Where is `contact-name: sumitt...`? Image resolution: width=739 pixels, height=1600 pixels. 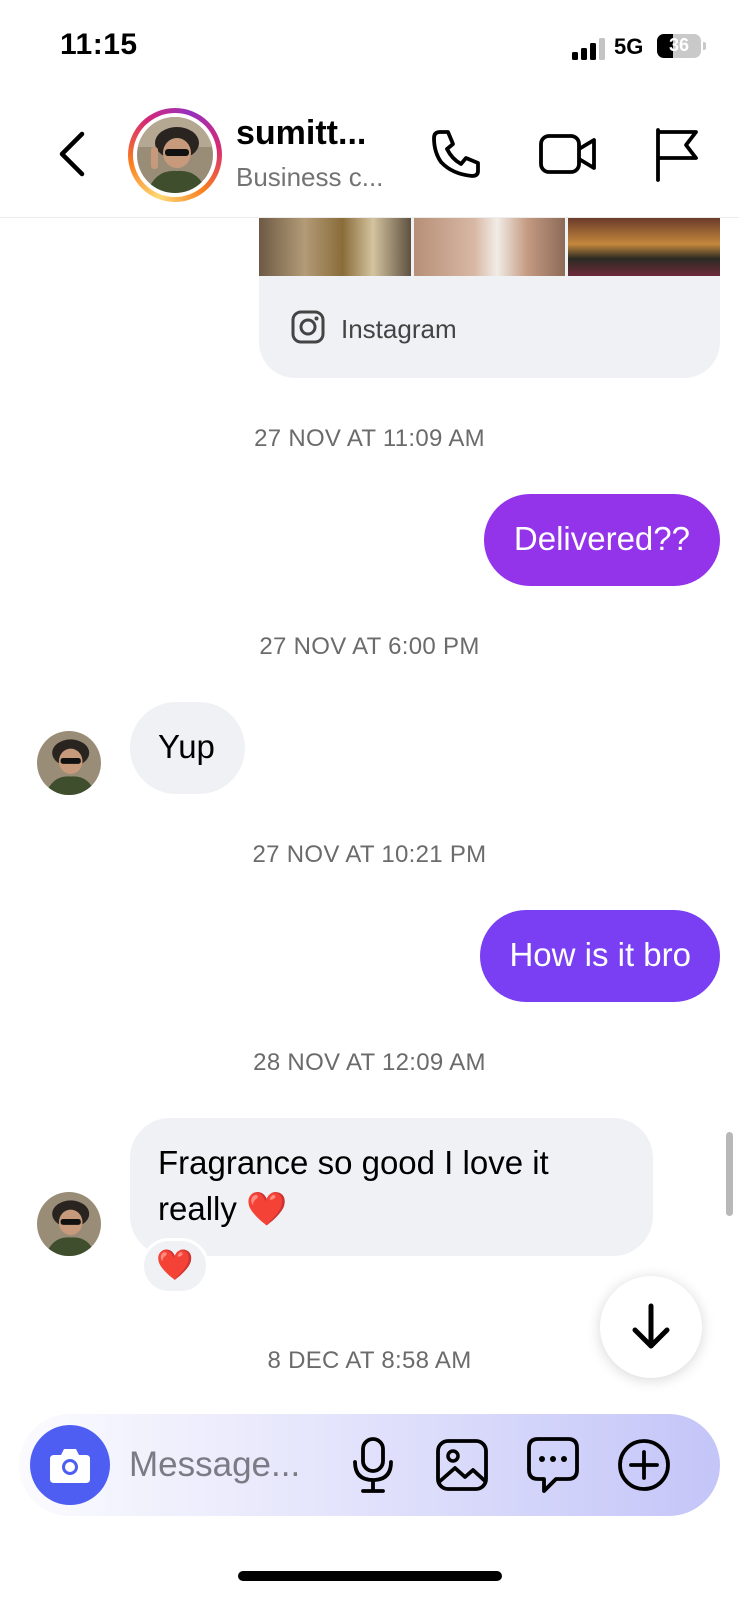
contact-name: sumitt... is located at coordinates (321, 133).